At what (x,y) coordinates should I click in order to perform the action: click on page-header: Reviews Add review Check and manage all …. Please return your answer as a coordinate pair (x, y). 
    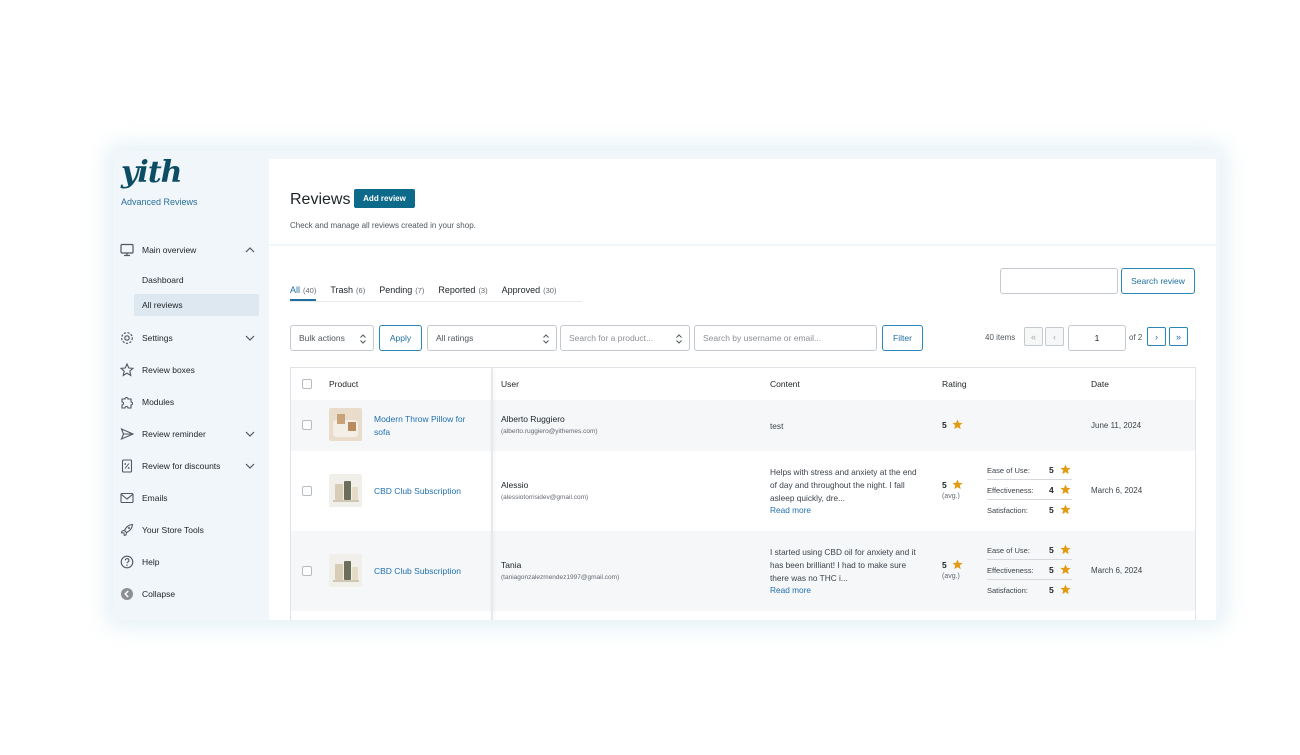
    Looking at the image, I should click on (742, 201).